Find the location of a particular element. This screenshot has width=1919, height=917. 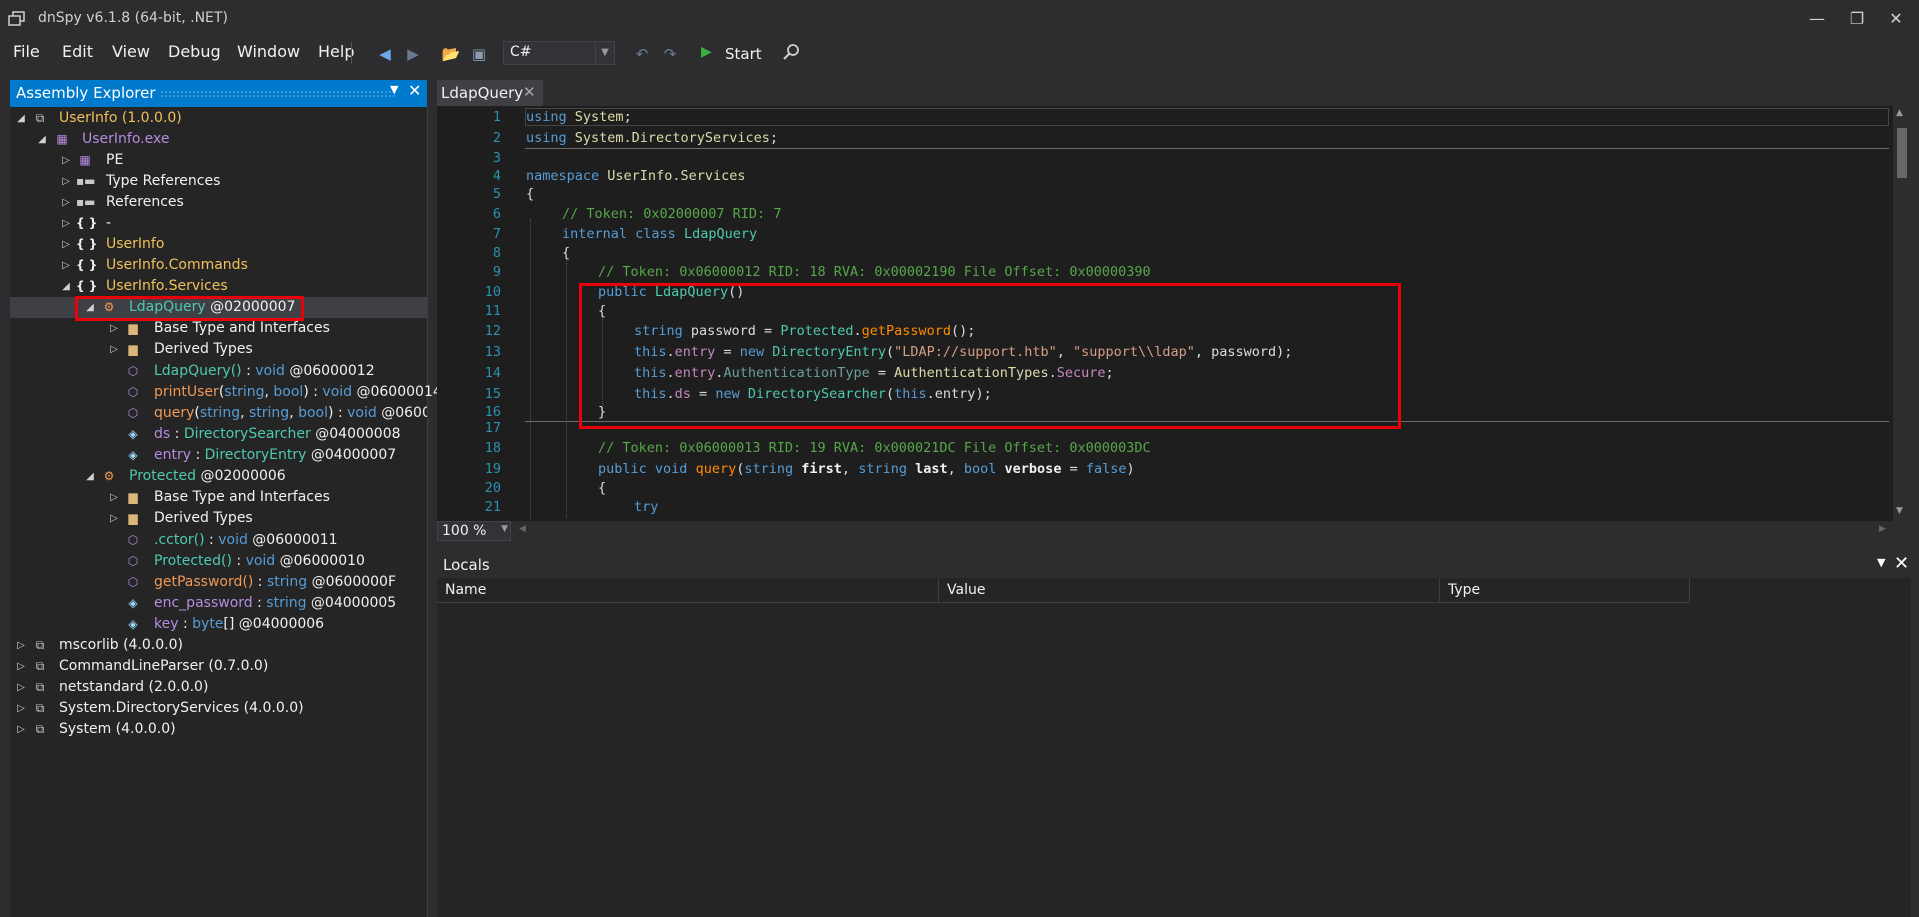

column-header-type: Type is located at coordinates (1565, 590).